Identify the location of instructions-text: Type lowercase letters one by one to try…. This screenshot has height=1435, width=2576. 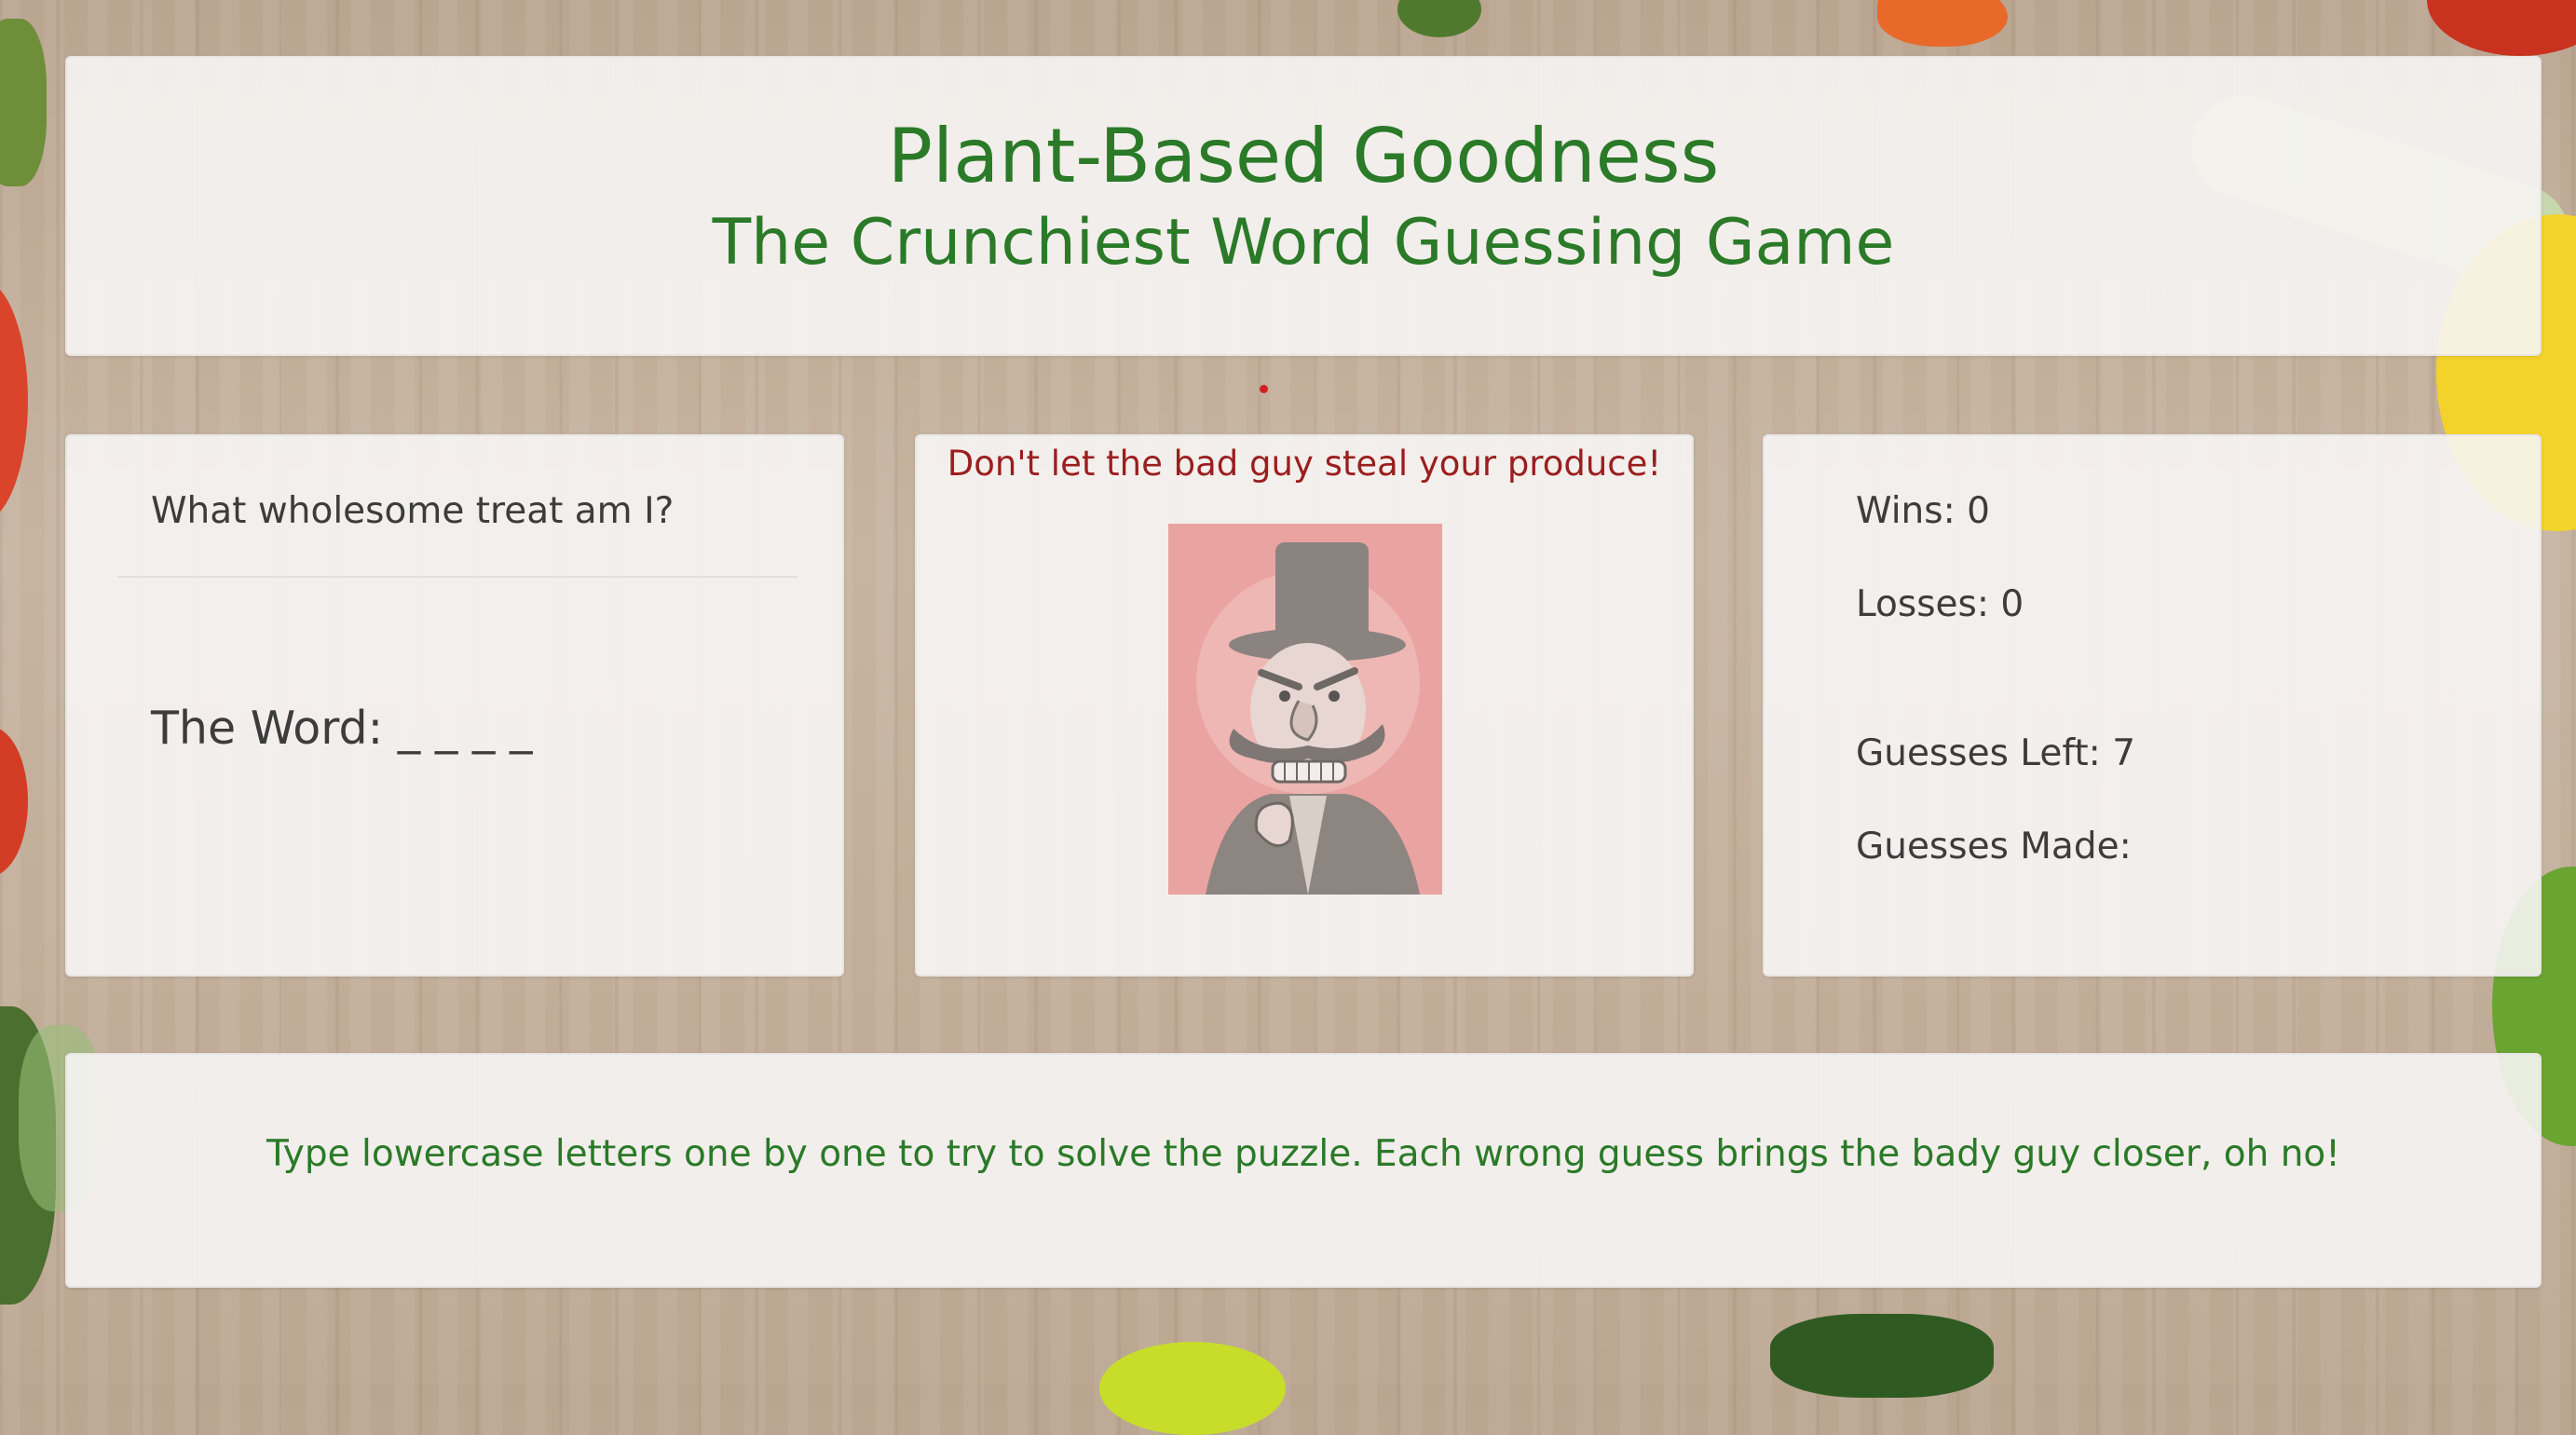
(1303, 1154).